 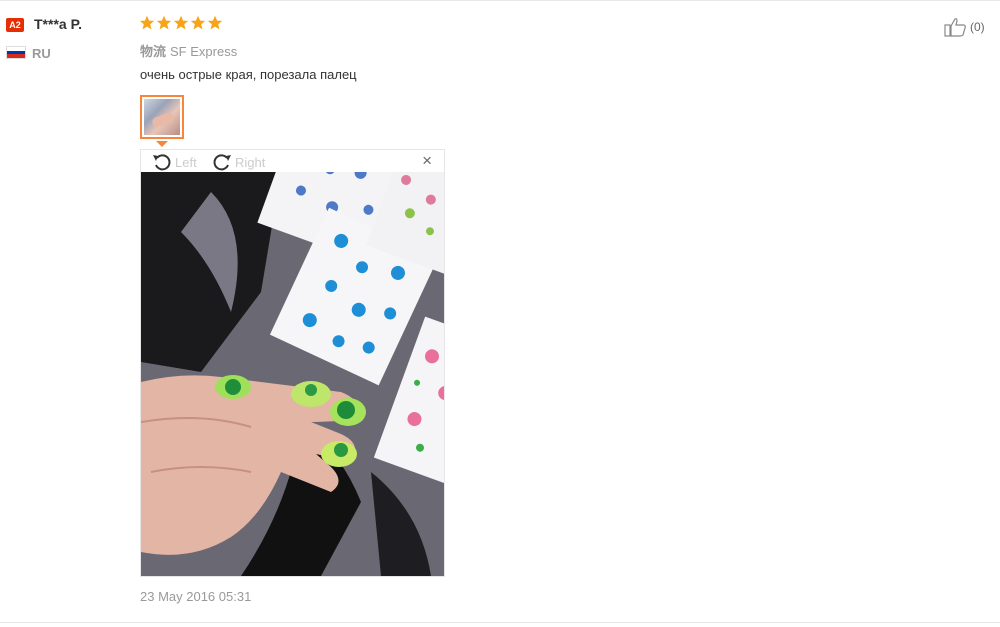 I want to click on rotate-left-icon, so click(x=162, y=162).